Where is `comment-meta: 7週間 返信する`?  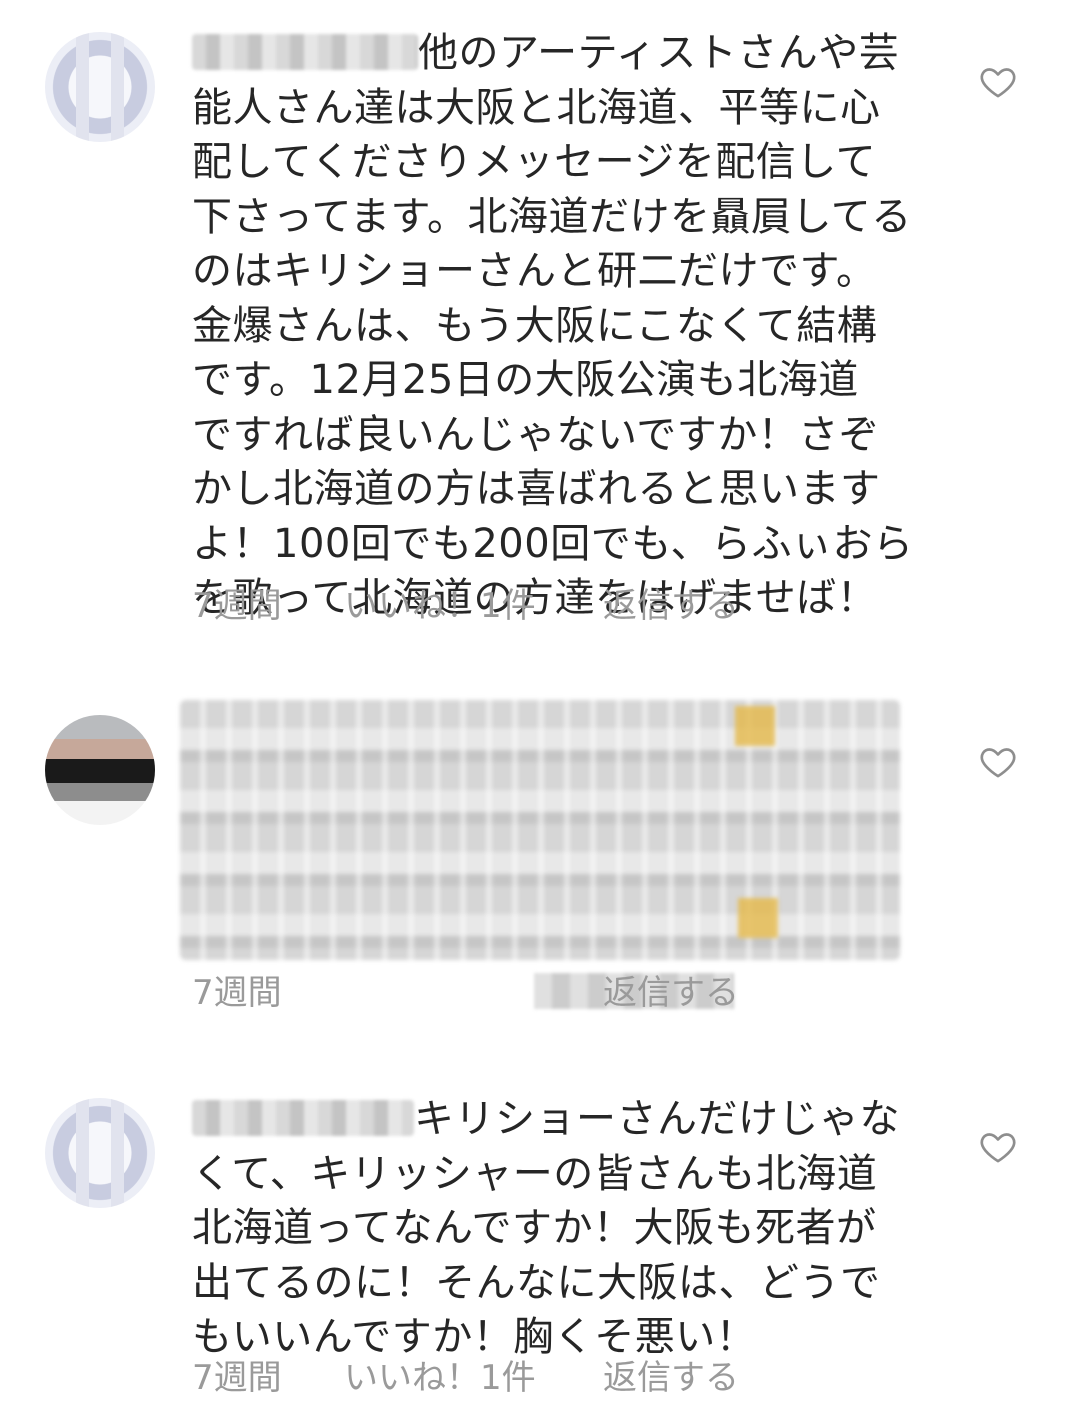 comment-meta: 7週間 返信する is located at coordinates (542, 993).